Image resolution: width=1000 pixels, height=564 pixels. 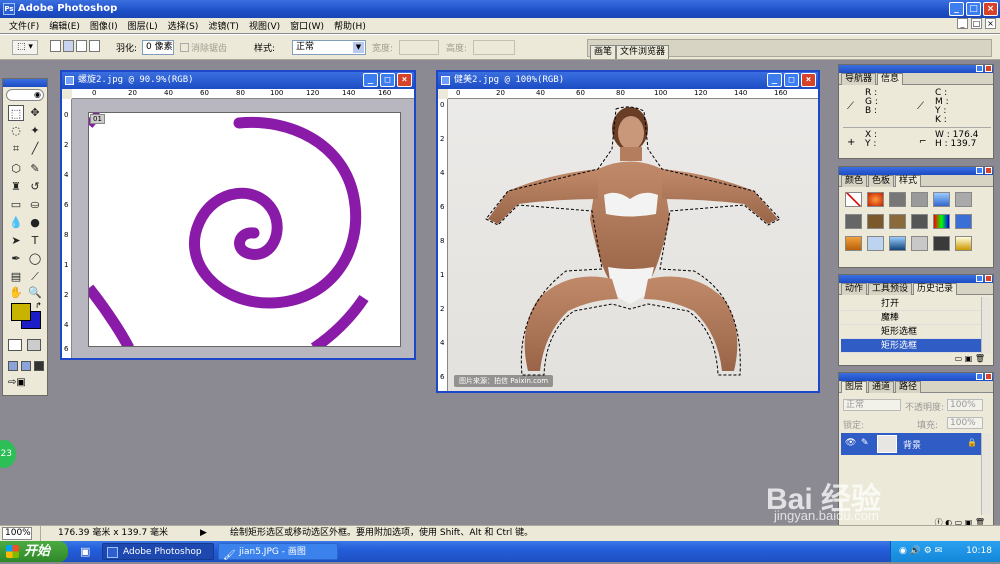 What do you see at coordinates (986, 474) in the screenshot?
I see `layers-scrollbar` at bounding box center [986, 474].